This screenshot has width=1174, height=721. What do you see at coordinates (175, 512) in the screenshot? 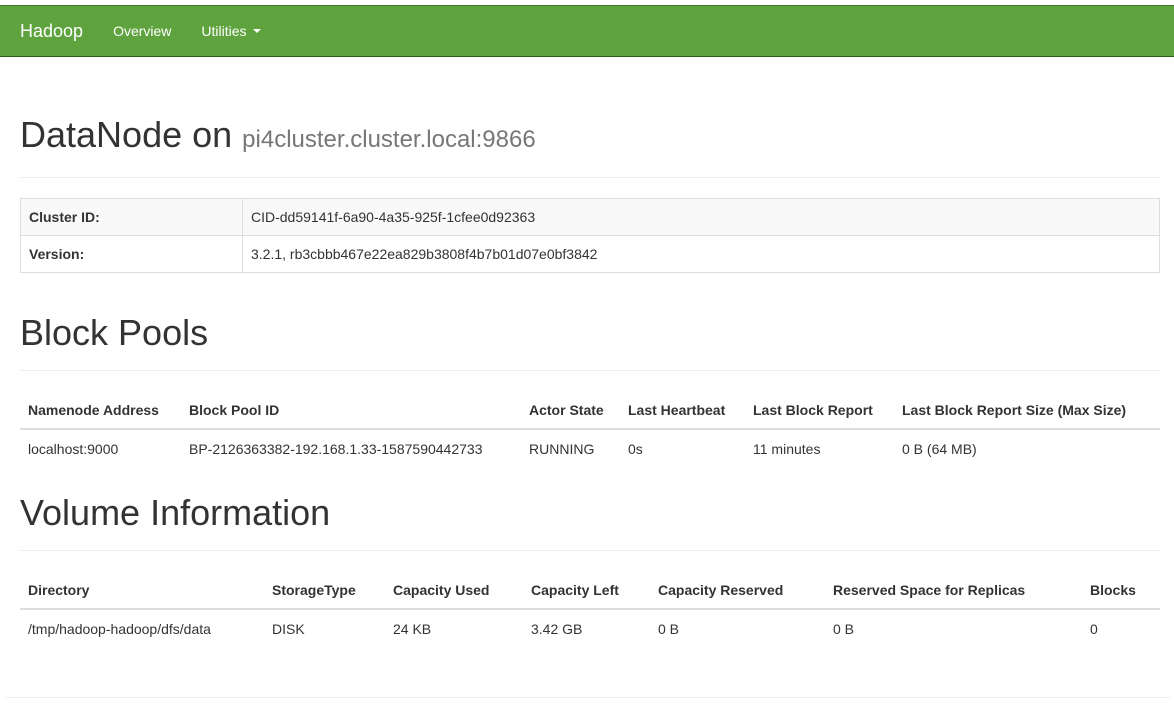
I see `volume-info-title: Volume Information` at bounding box center [175, 512].